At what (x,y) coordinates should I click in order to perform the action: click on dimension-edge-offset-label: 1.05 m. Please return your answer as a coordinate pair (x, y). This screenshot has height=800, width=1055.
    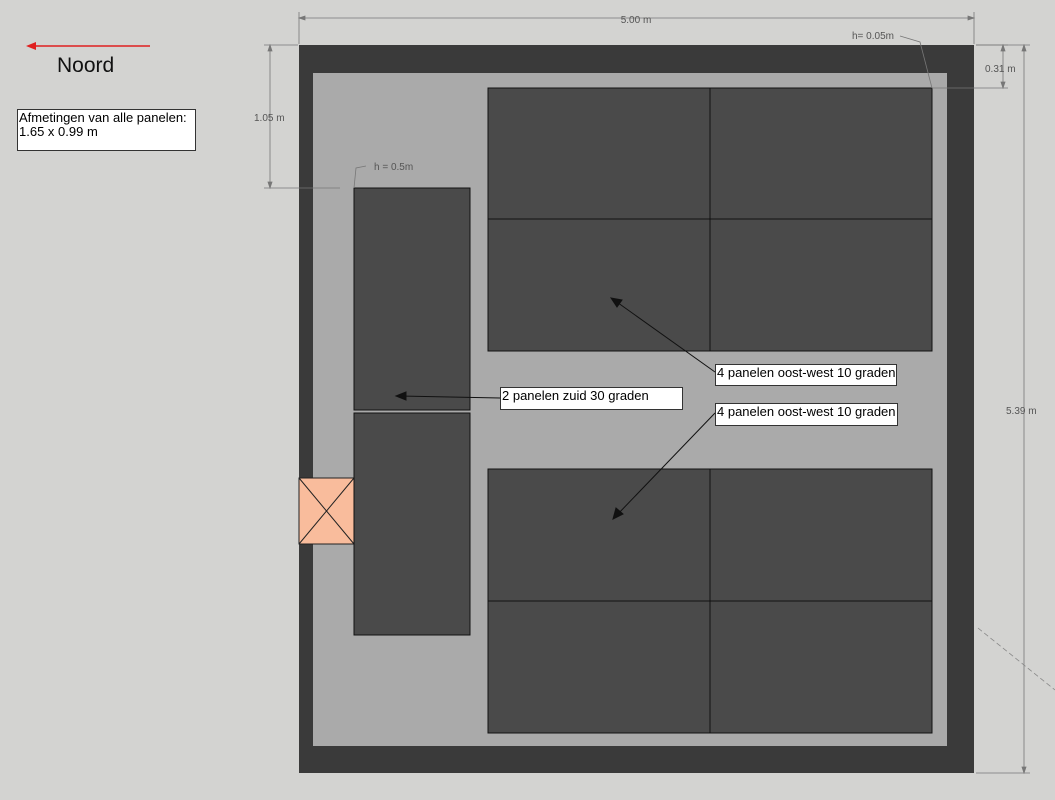
    Looking at the image, I should click on (269, 118).